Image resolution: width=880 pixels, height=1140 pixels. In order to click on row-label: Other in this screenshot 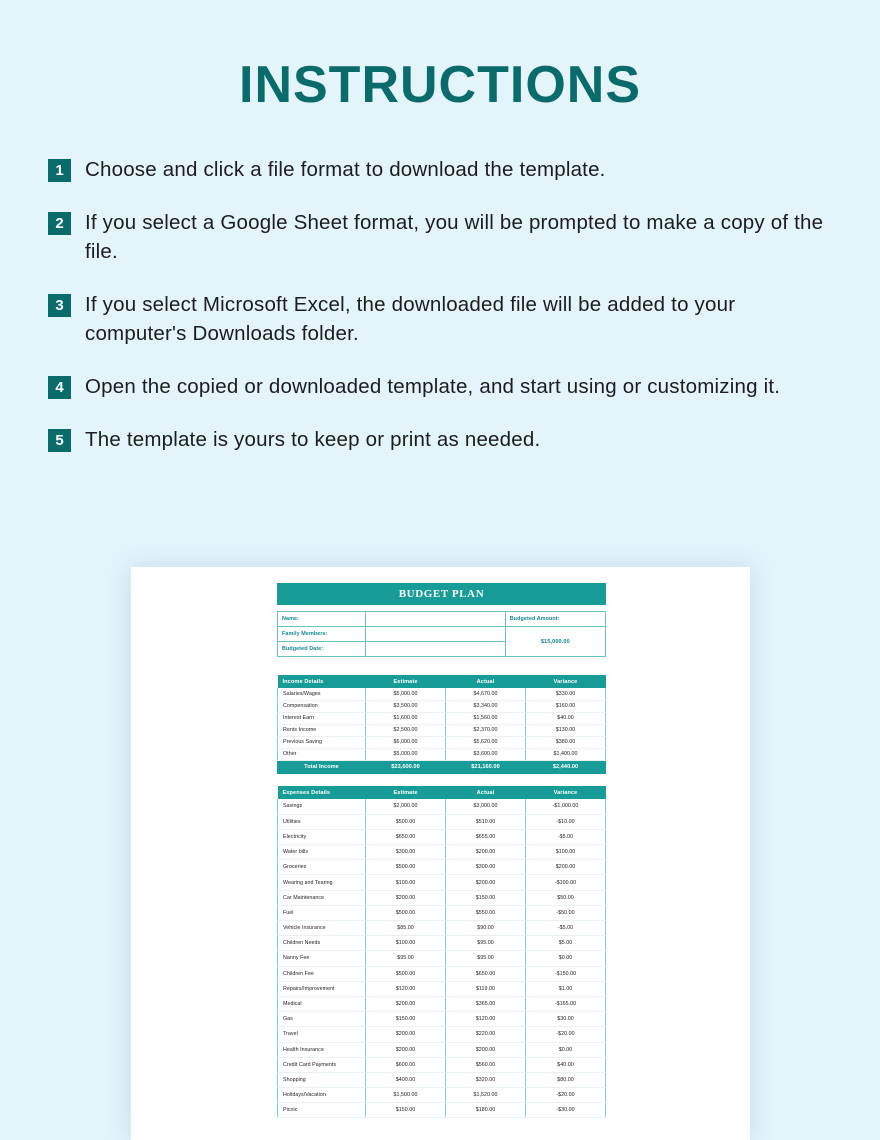, I will do `click(321, 754)`.